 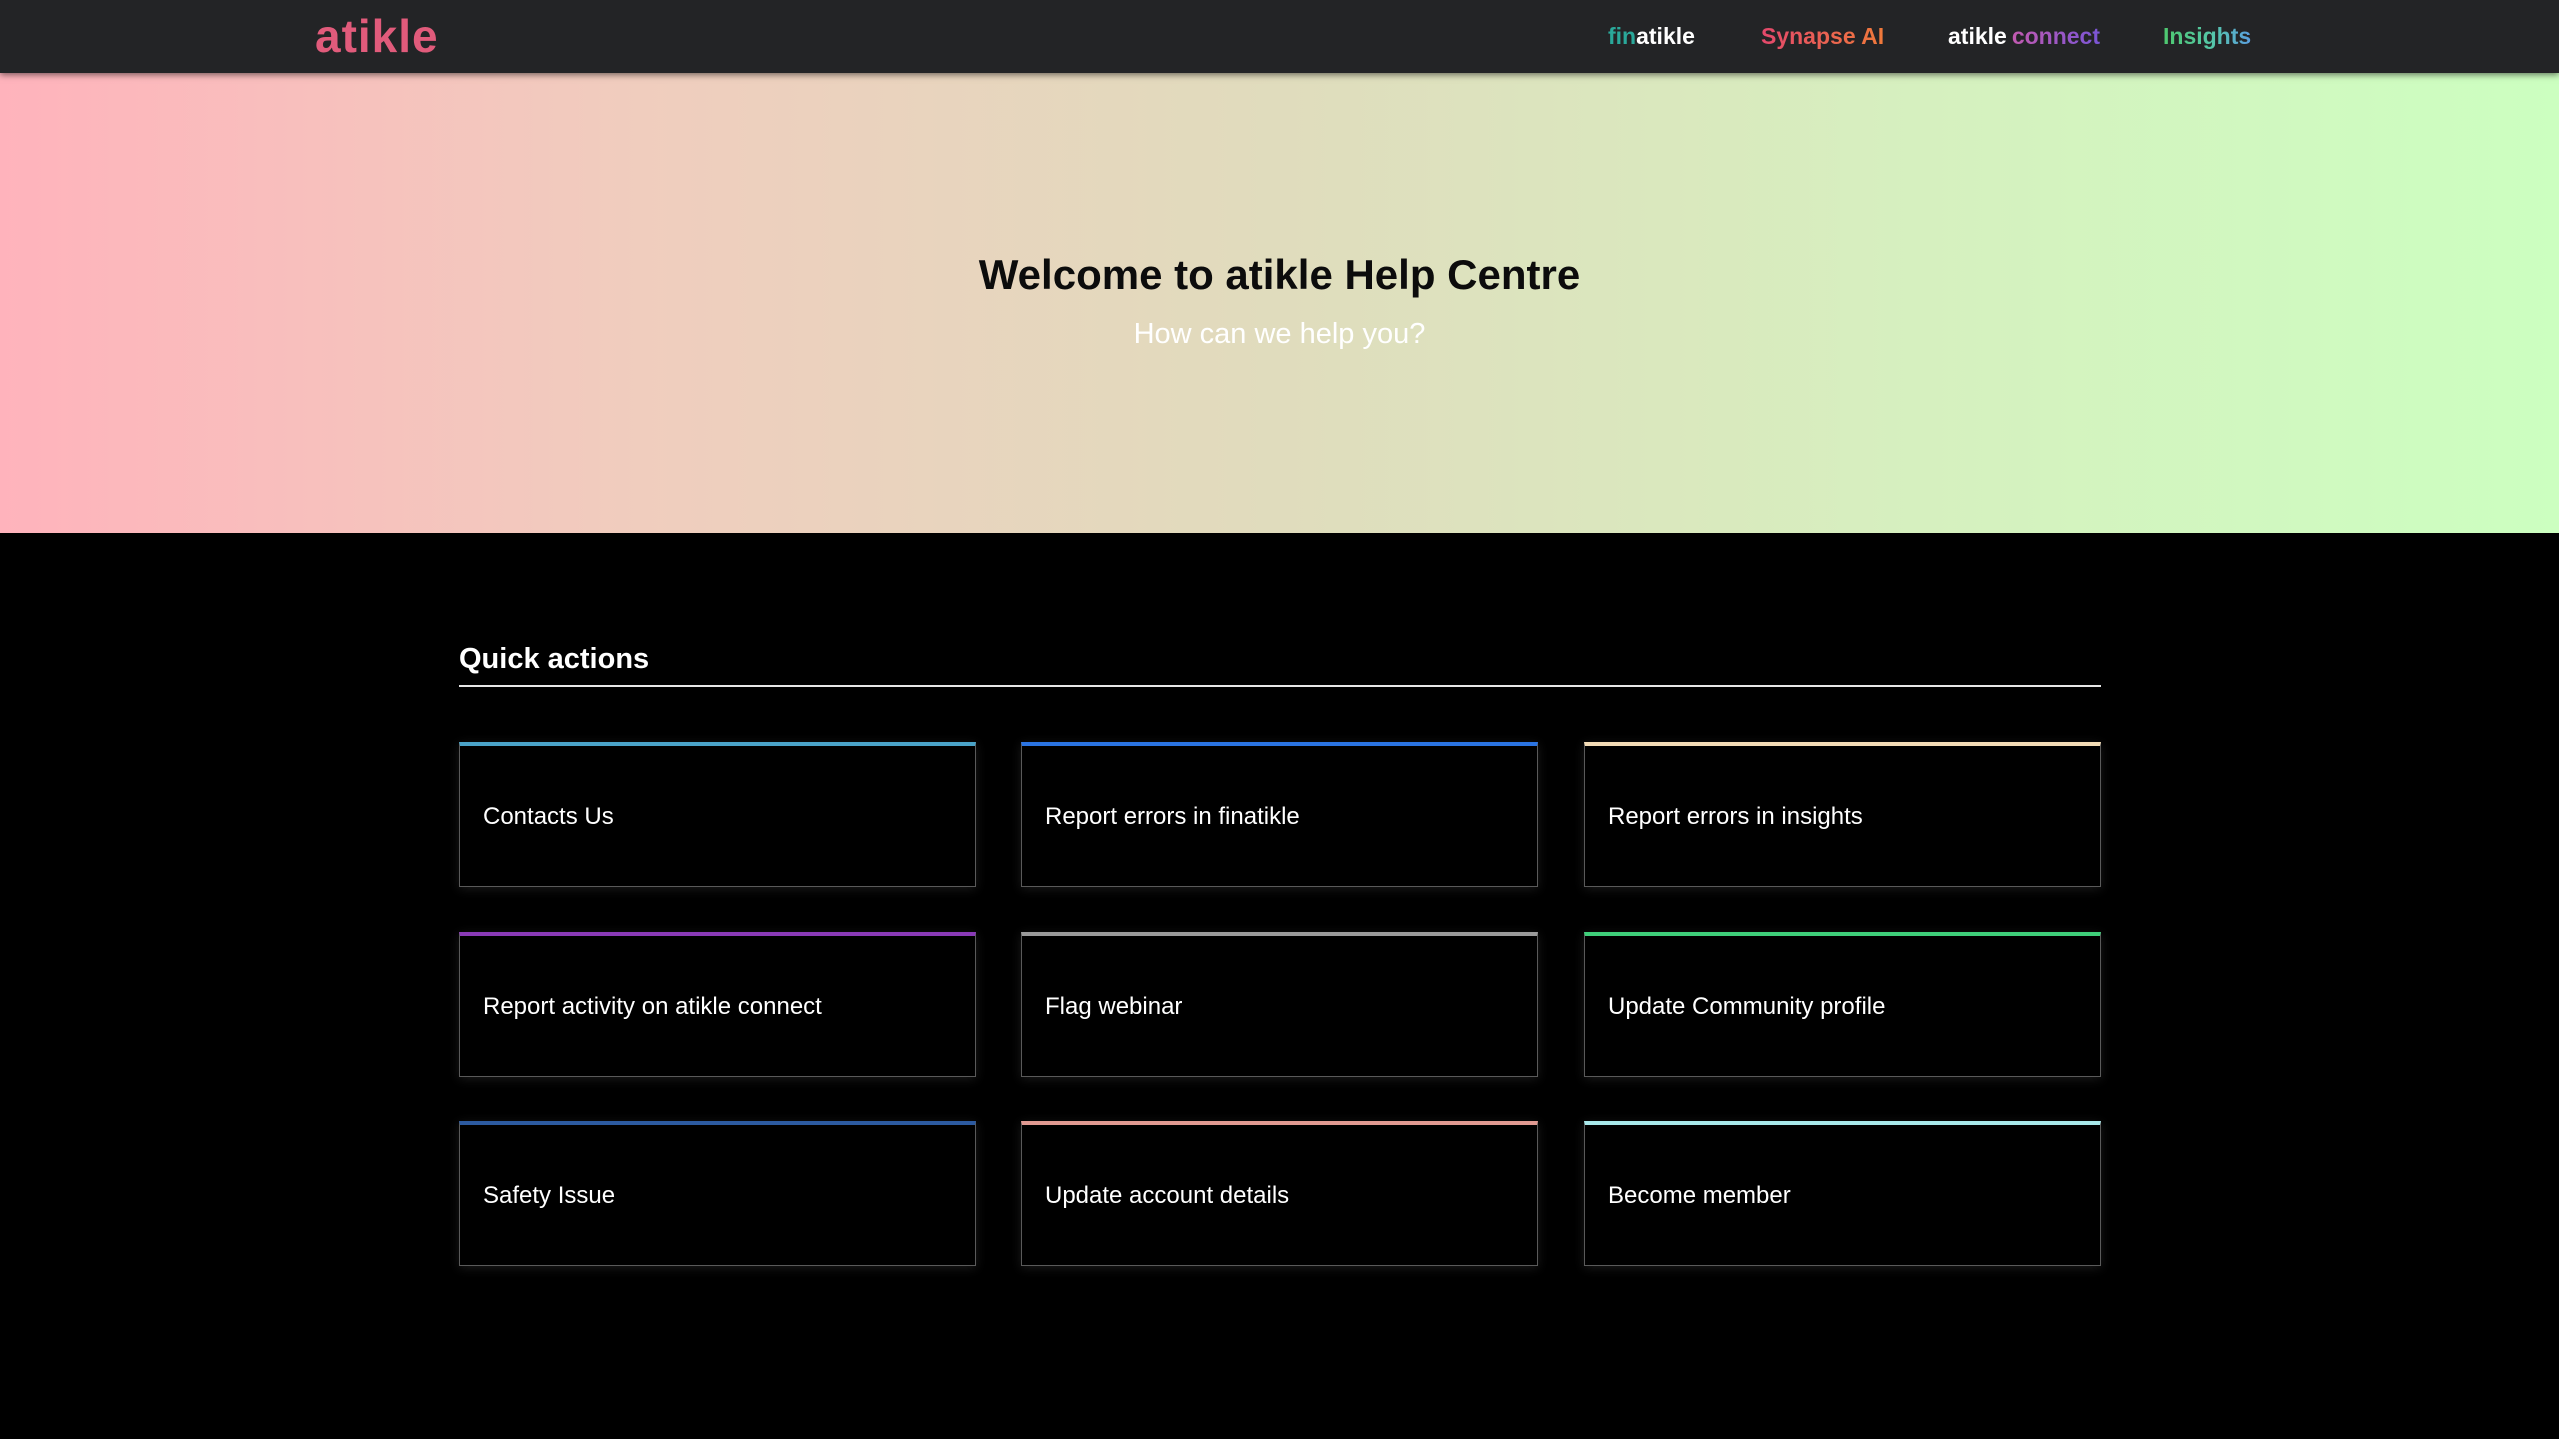 What do you see at coordinates (717, 1193) in the screenshot?
I see `quick-action-card: Safety Issue` at bounding box center [717, 1193].